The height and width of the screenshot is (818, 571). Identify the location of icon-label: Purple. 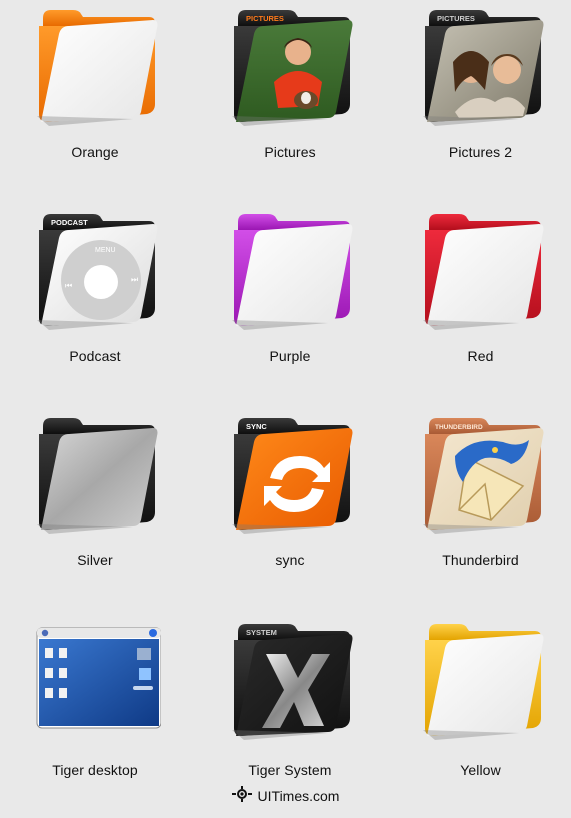
(290, 356).